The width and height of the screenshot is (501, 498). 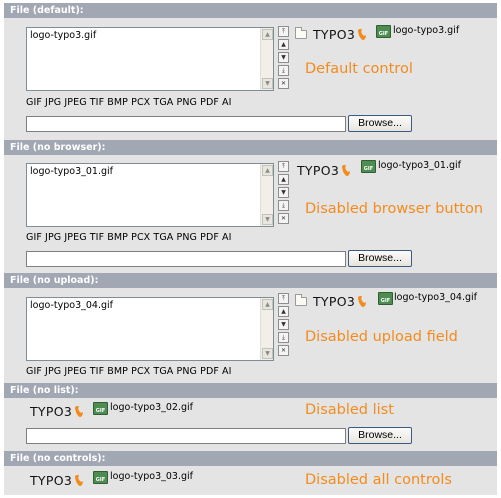 What do you see at coordinates (394, 209) in the screenshot?
I see `caption: Disabled browser button` at bounding box center [394, 209].